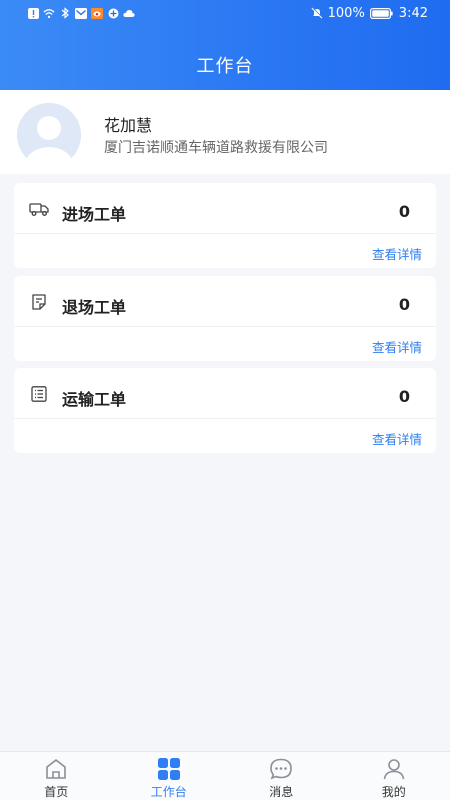 The image size is (450, 800). I want to click on tab-mine: 我的, so click(394, 776).